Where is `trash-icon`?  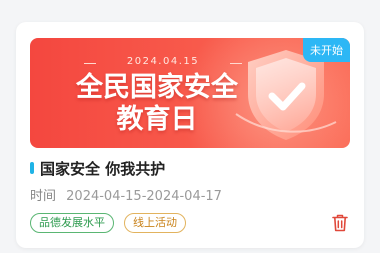 trash-icon is located at coordinates (340, 223).